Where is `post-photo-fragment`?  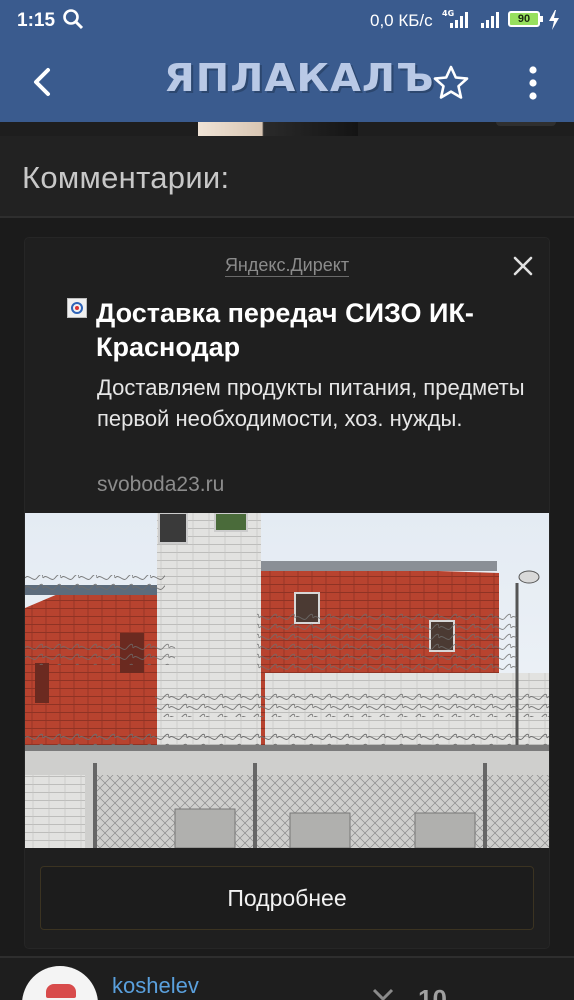
post-photo-fragment is located at coordinates (278, 129).